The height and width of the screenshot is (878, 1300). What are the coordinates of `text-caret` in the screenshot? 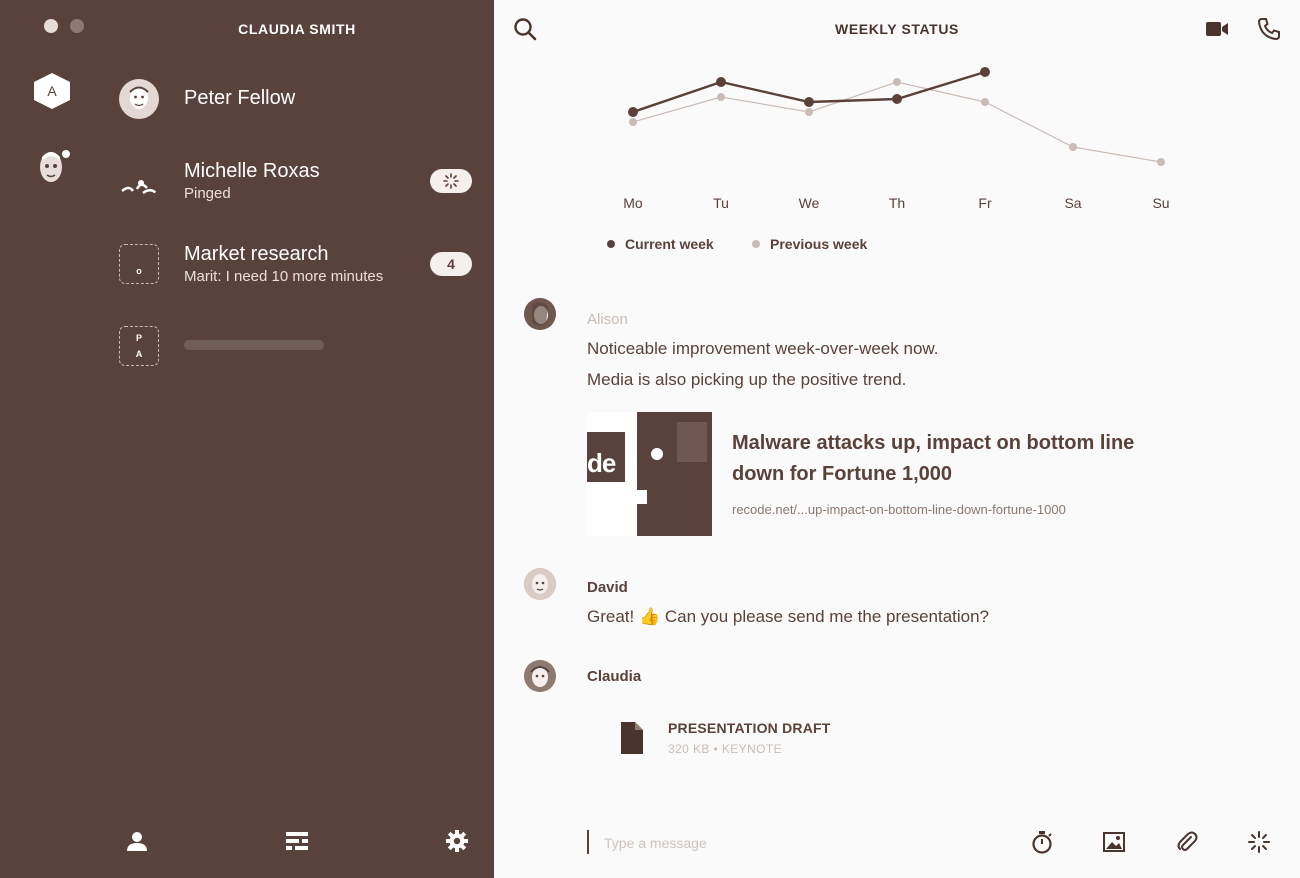 It's located at (588, 842).